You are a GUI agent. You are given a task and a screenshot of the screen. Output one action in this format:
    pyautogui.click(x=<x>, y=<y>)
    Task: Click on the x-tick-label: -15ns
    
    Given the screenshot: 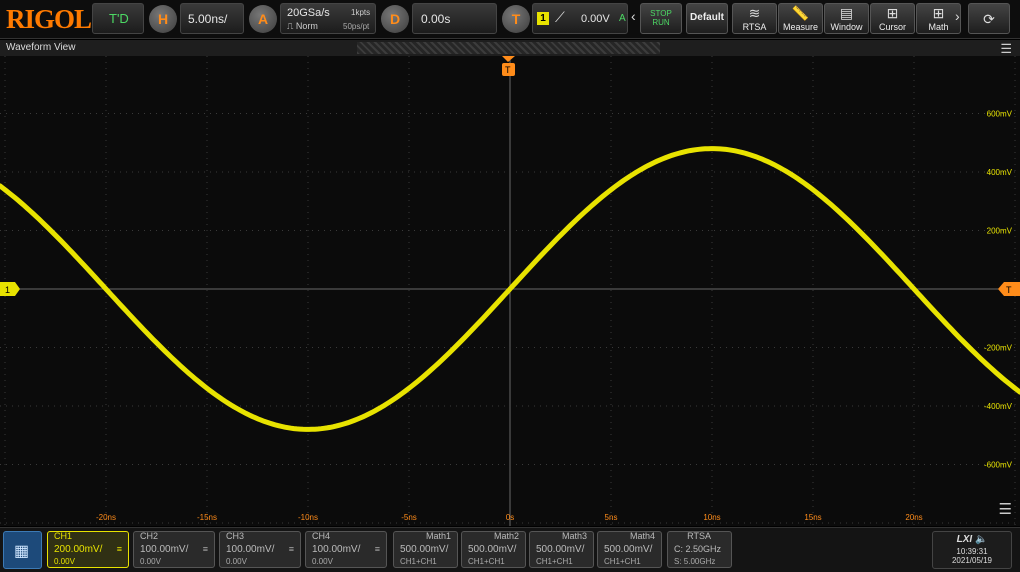 What is the action you would take?
    pyautogui.click(x=207, y=517)
    